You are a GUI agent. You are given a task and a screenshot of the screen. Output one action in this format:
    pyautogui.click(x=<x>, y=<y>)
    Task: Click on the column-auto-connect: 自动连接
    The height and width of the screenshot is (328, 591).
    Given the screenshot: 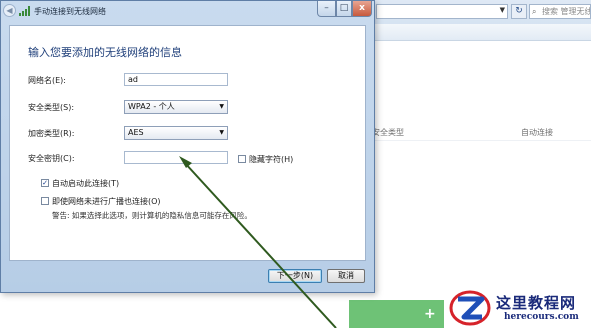 What is the action you would take?
    pyautogui.click(x=537, y=132)
    